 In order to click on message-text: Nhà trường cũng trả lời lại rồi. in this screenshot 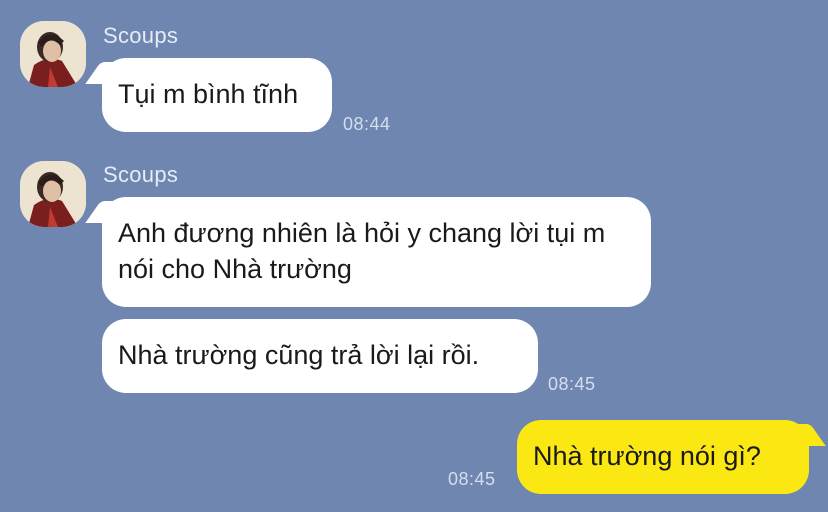, I will do `click(299, 355)`.